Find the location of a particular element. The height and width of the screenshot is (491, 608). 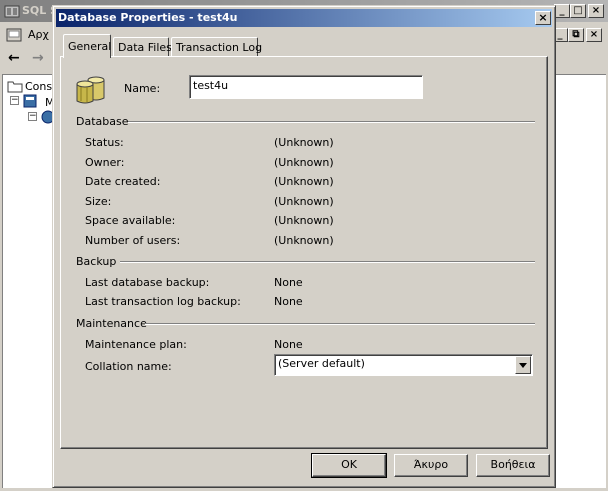

maintenance-plan-value: None is located at coordinates (288, 344).